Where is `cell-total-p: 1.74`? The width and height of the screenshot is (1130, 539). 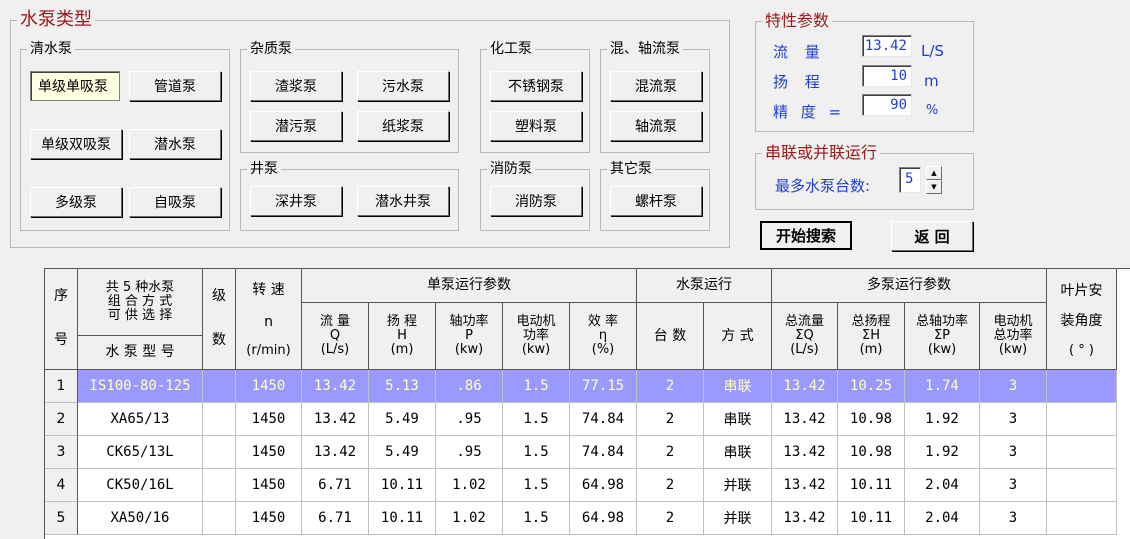
cell-total-p: 1.74 is located at coordinates (942, 386).